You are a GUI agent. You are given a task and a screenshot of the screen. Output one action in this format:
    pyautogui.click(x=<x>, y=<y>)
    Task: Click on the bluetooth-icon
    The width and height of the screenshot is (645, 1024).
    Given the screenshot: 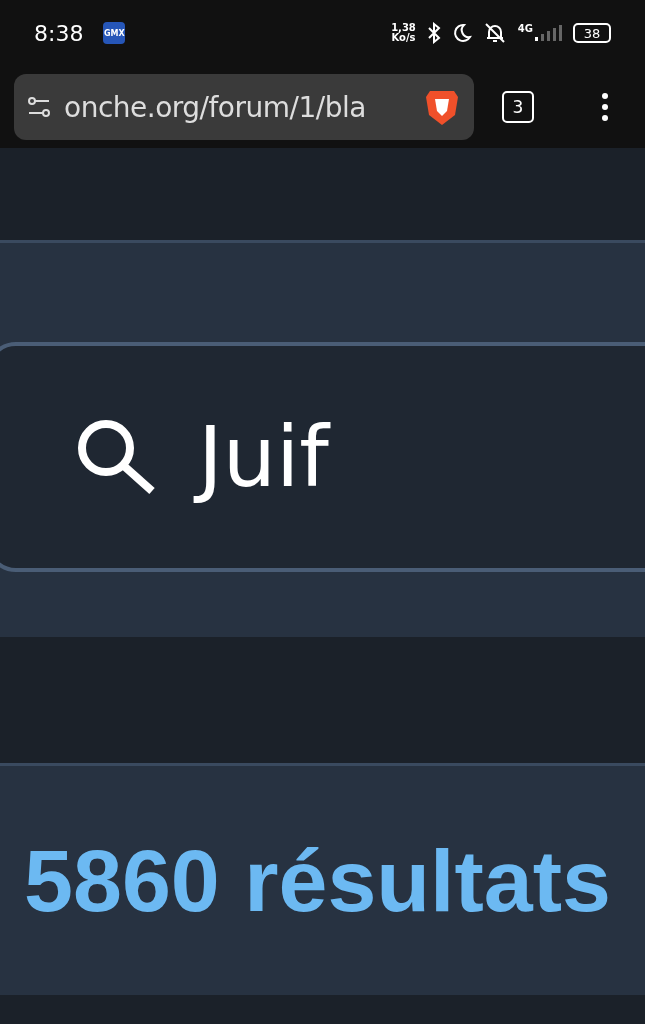 What is the action you would take?
    pyautogui.click(x=433, y=33)
    